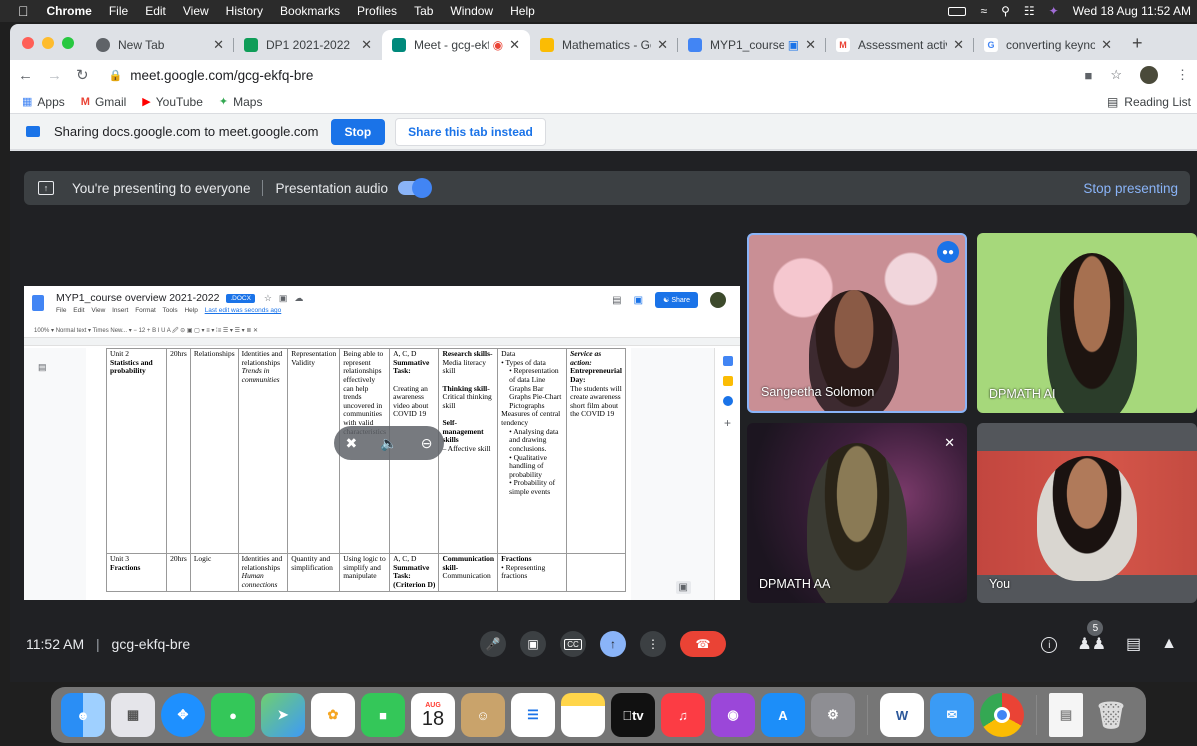 The width and height of the screenshot is (1197, 746). I want to click on launchpad-icon: ▦, so click(133, 715).